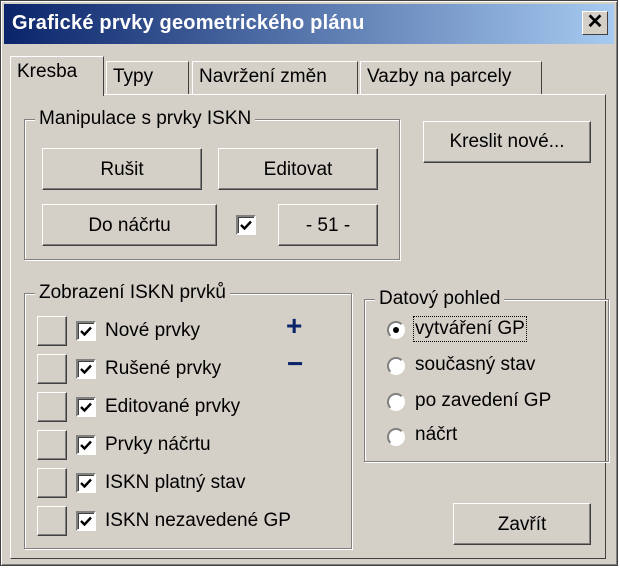 This screenshot has width=620, height=568. Describe the element at coordinates (396, 402) in the screenshot. I see `radio-po-zavedeni-gp` at that location.